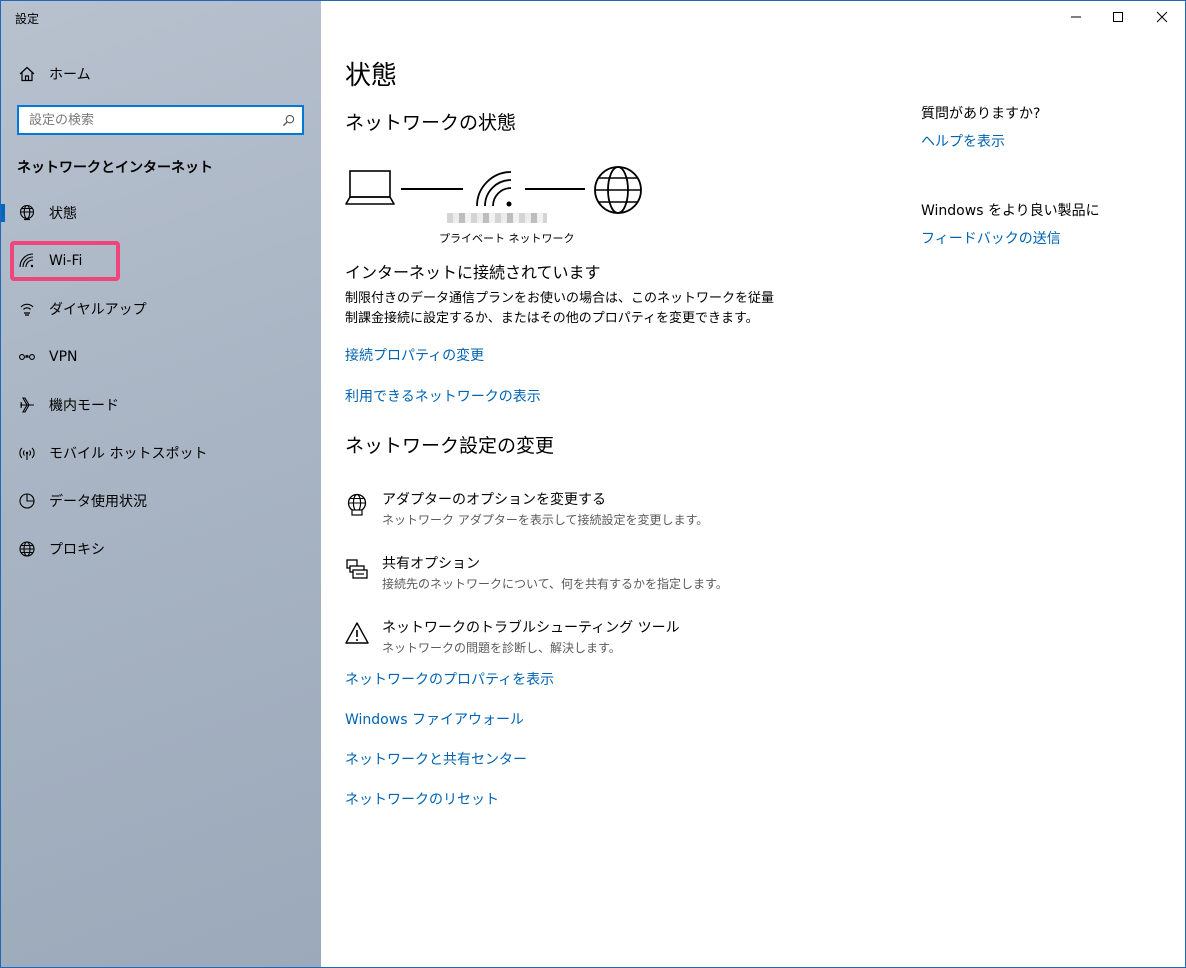 The width and height of the screenshot is (1186, 968). I want to click on sharing-icon, so click(357, 569).